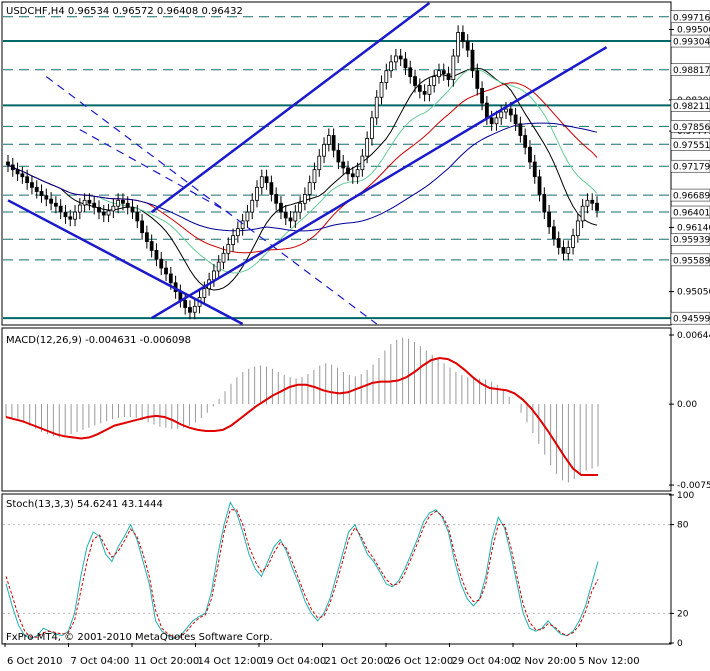 The image size is (710, 671). What do you see at coordinates (166, 661) in the screenshot?
I see `x-tick-label: 11 Oct 20:00` at bounding box center [166, 661].